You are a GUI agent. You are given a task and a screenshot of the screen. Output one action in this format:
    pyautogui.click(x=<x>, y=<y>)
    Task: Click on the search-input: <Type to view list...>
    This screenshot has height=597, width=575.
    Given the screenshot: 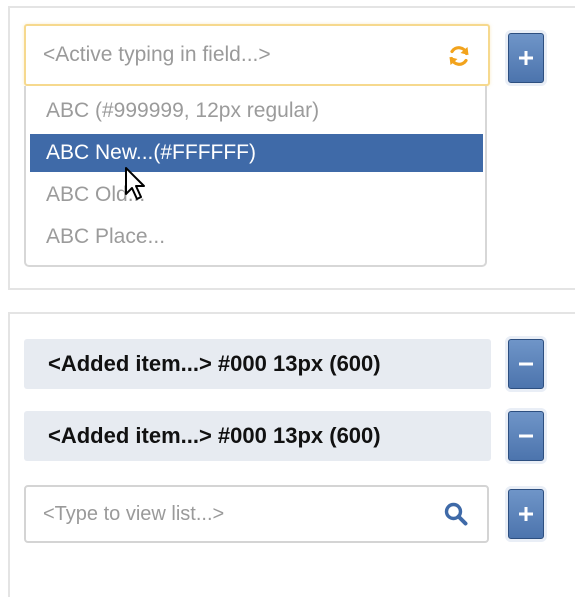 What is the action you would take?
    pyautogui.click(x=256, y=514)
    